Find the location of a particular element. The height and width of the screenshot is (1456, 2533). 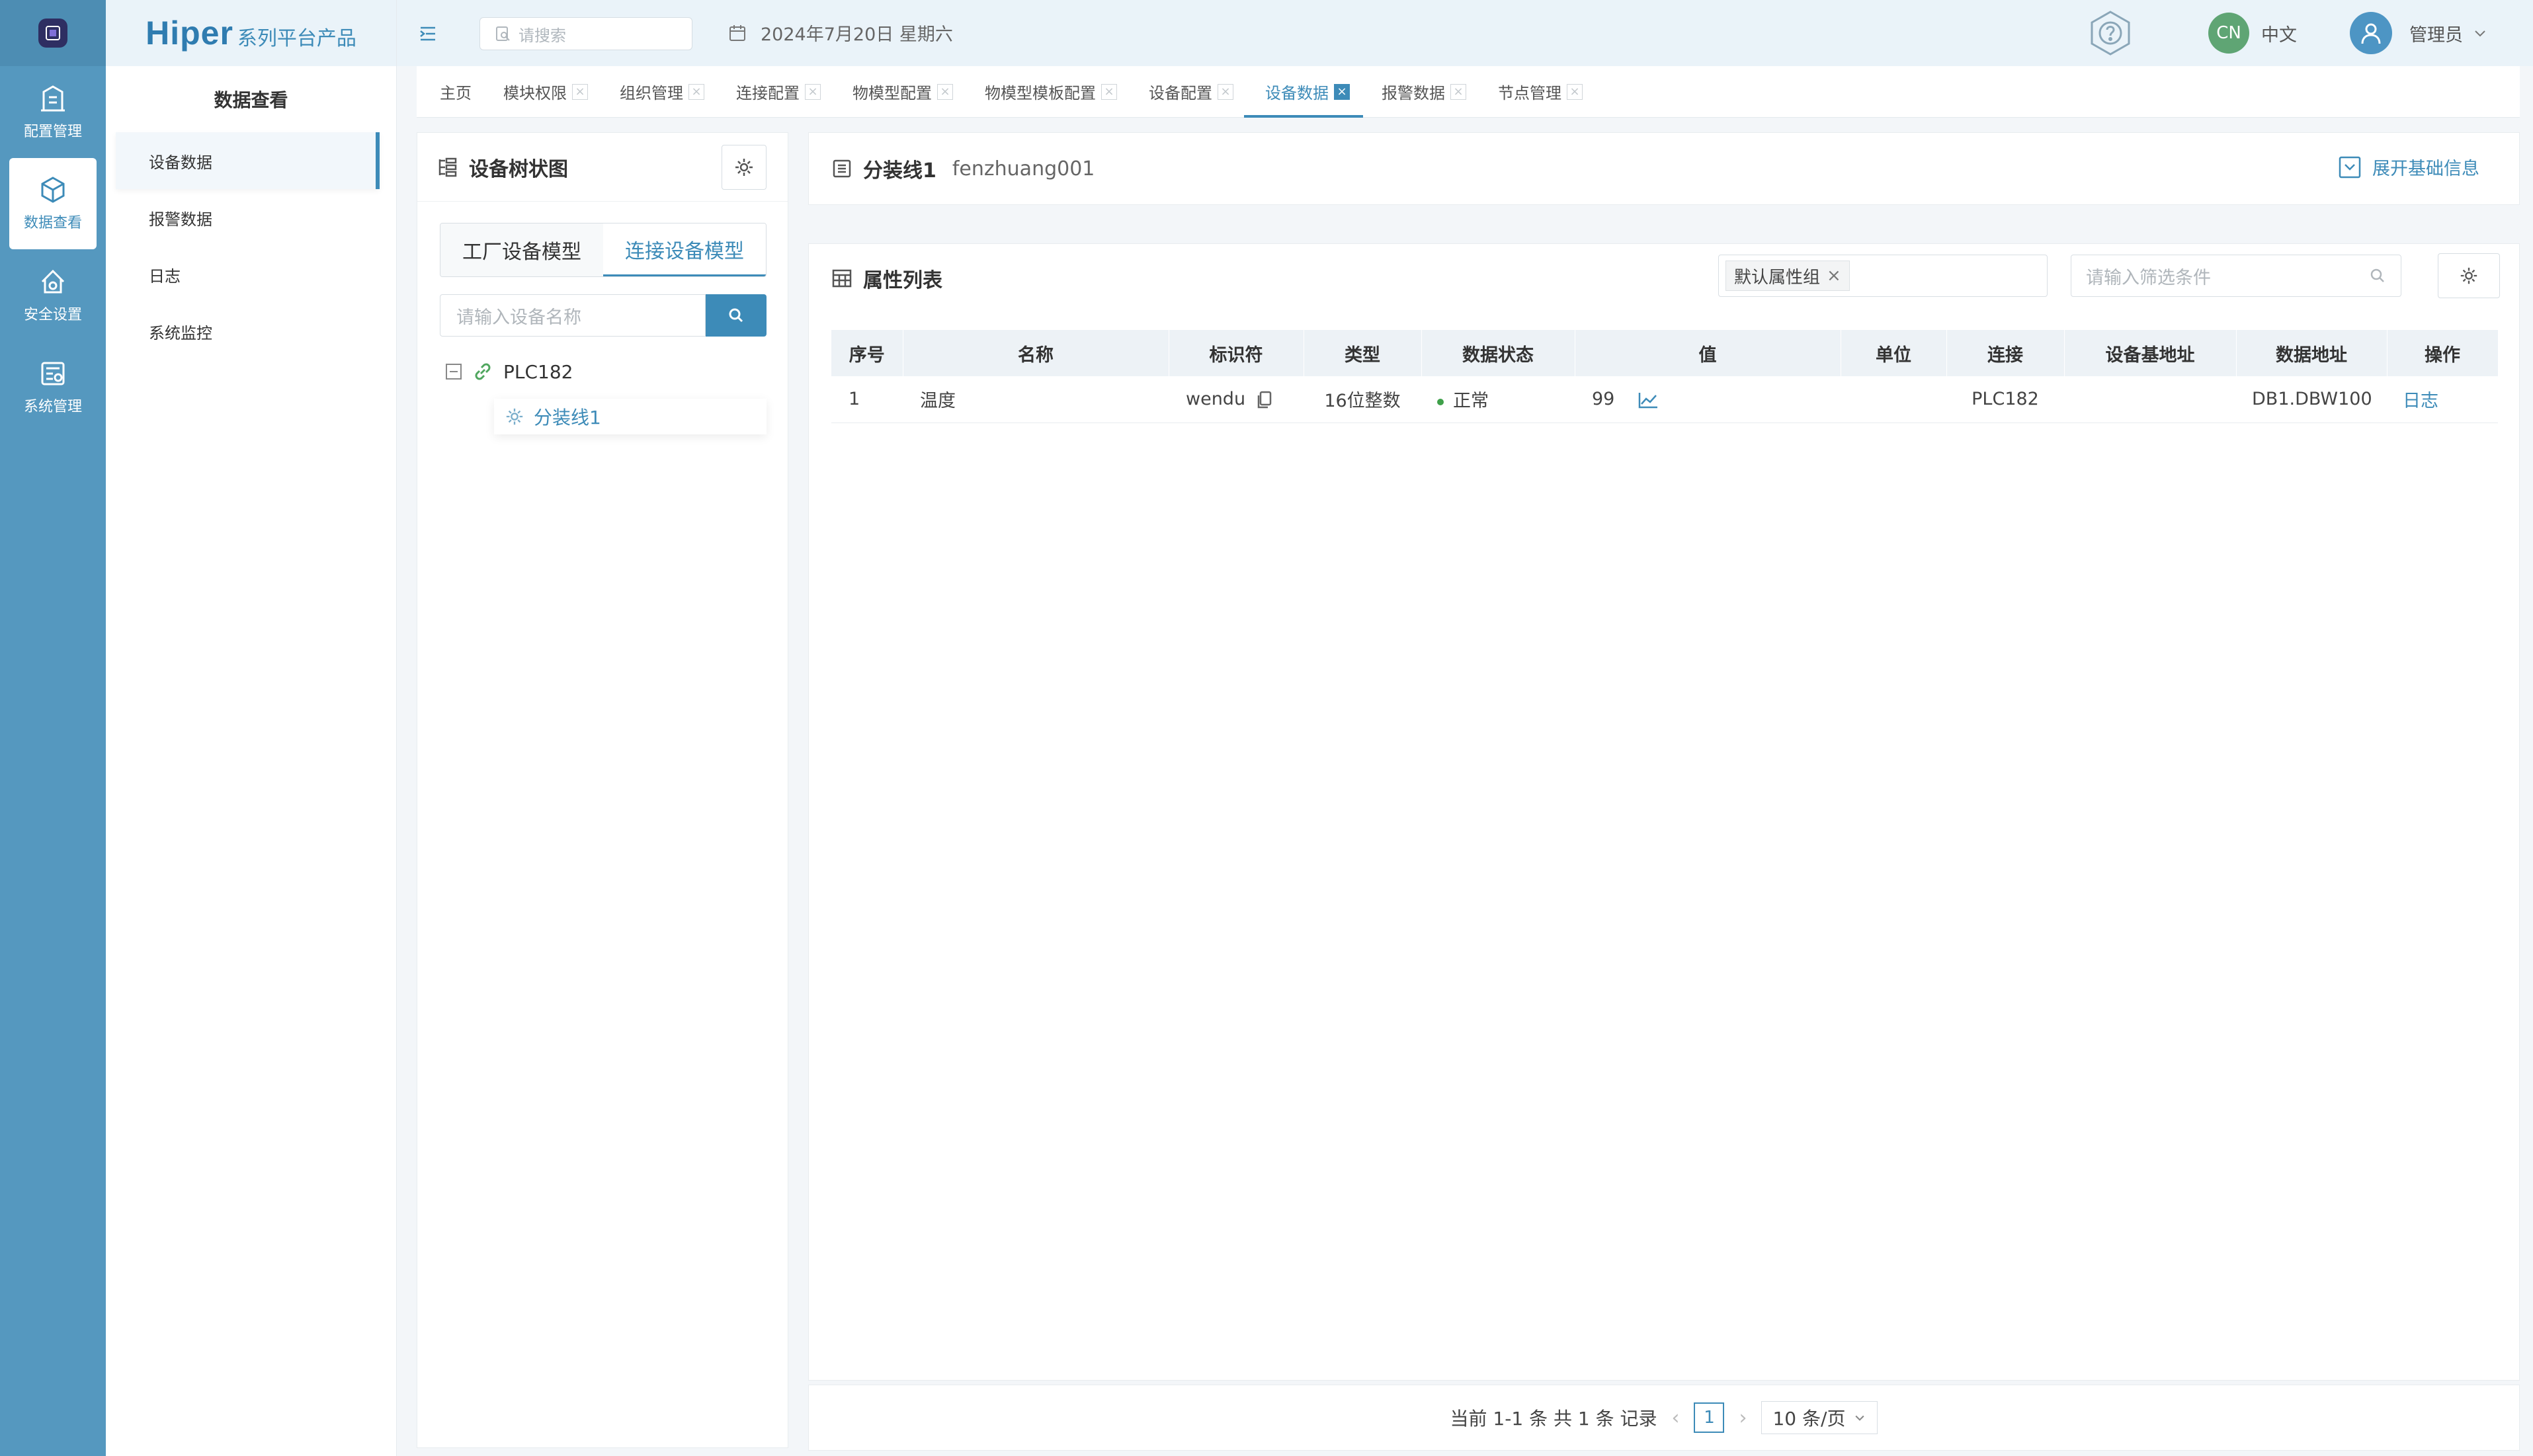

tab-model-template-config: 物模型模板配置 × is located at coordinates (1051, 92).